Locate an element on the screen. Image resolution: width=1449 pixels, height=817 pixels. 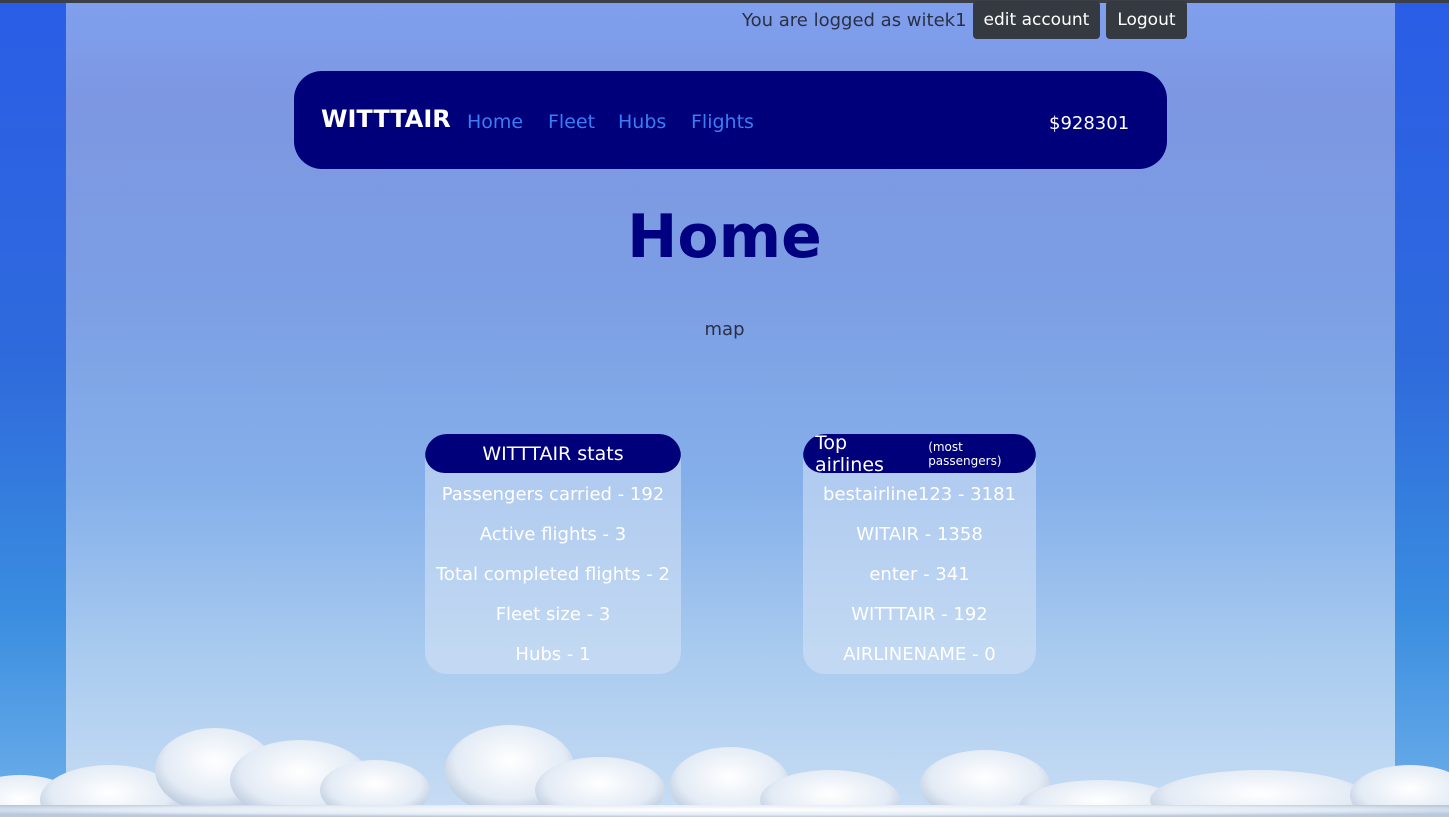
map-placeholder: map is located at coordinates (724, 329).